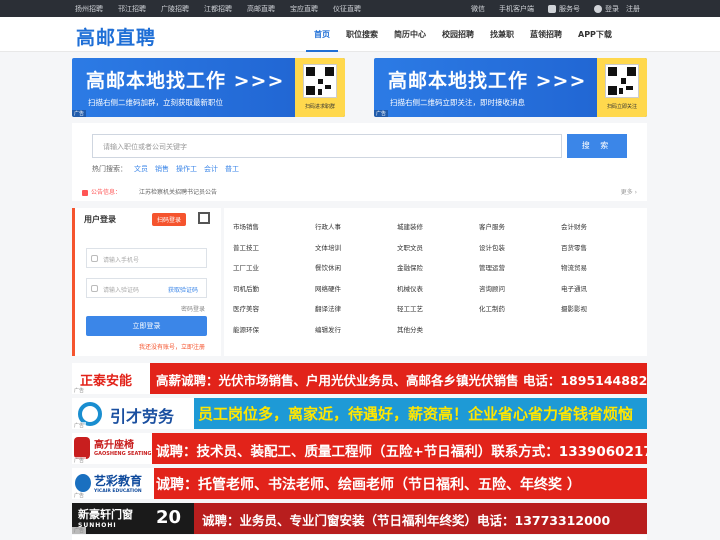  I want to click on nav-home: 首页, so click(322, 34).